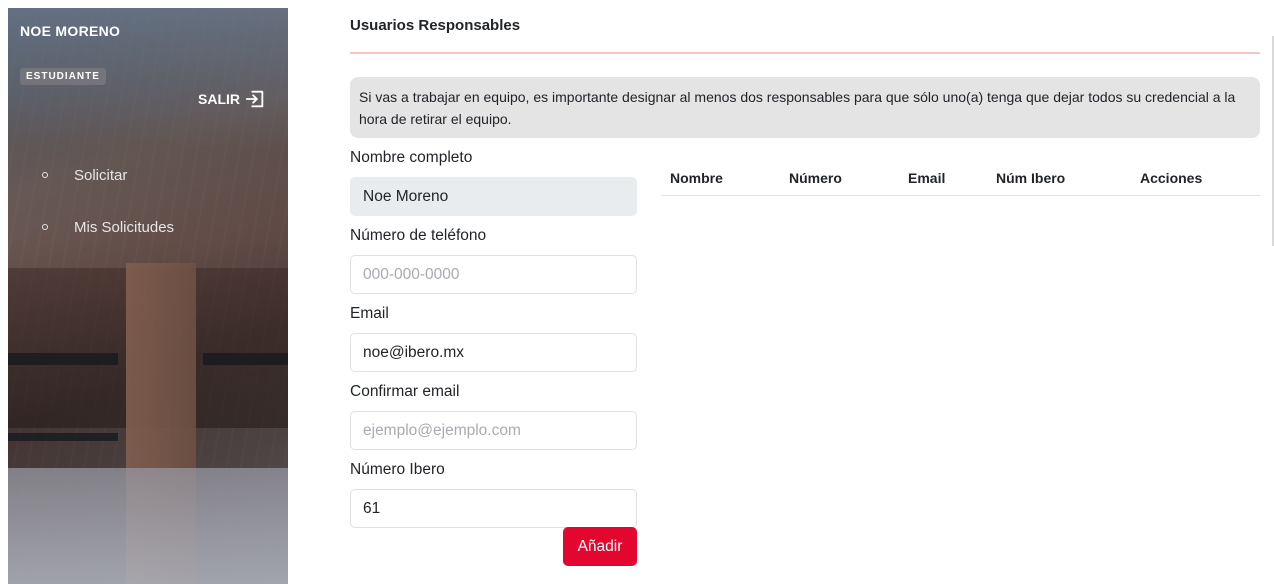  I want to click on sidebar-item-solicitar: Solicitar, so click(148, 175).